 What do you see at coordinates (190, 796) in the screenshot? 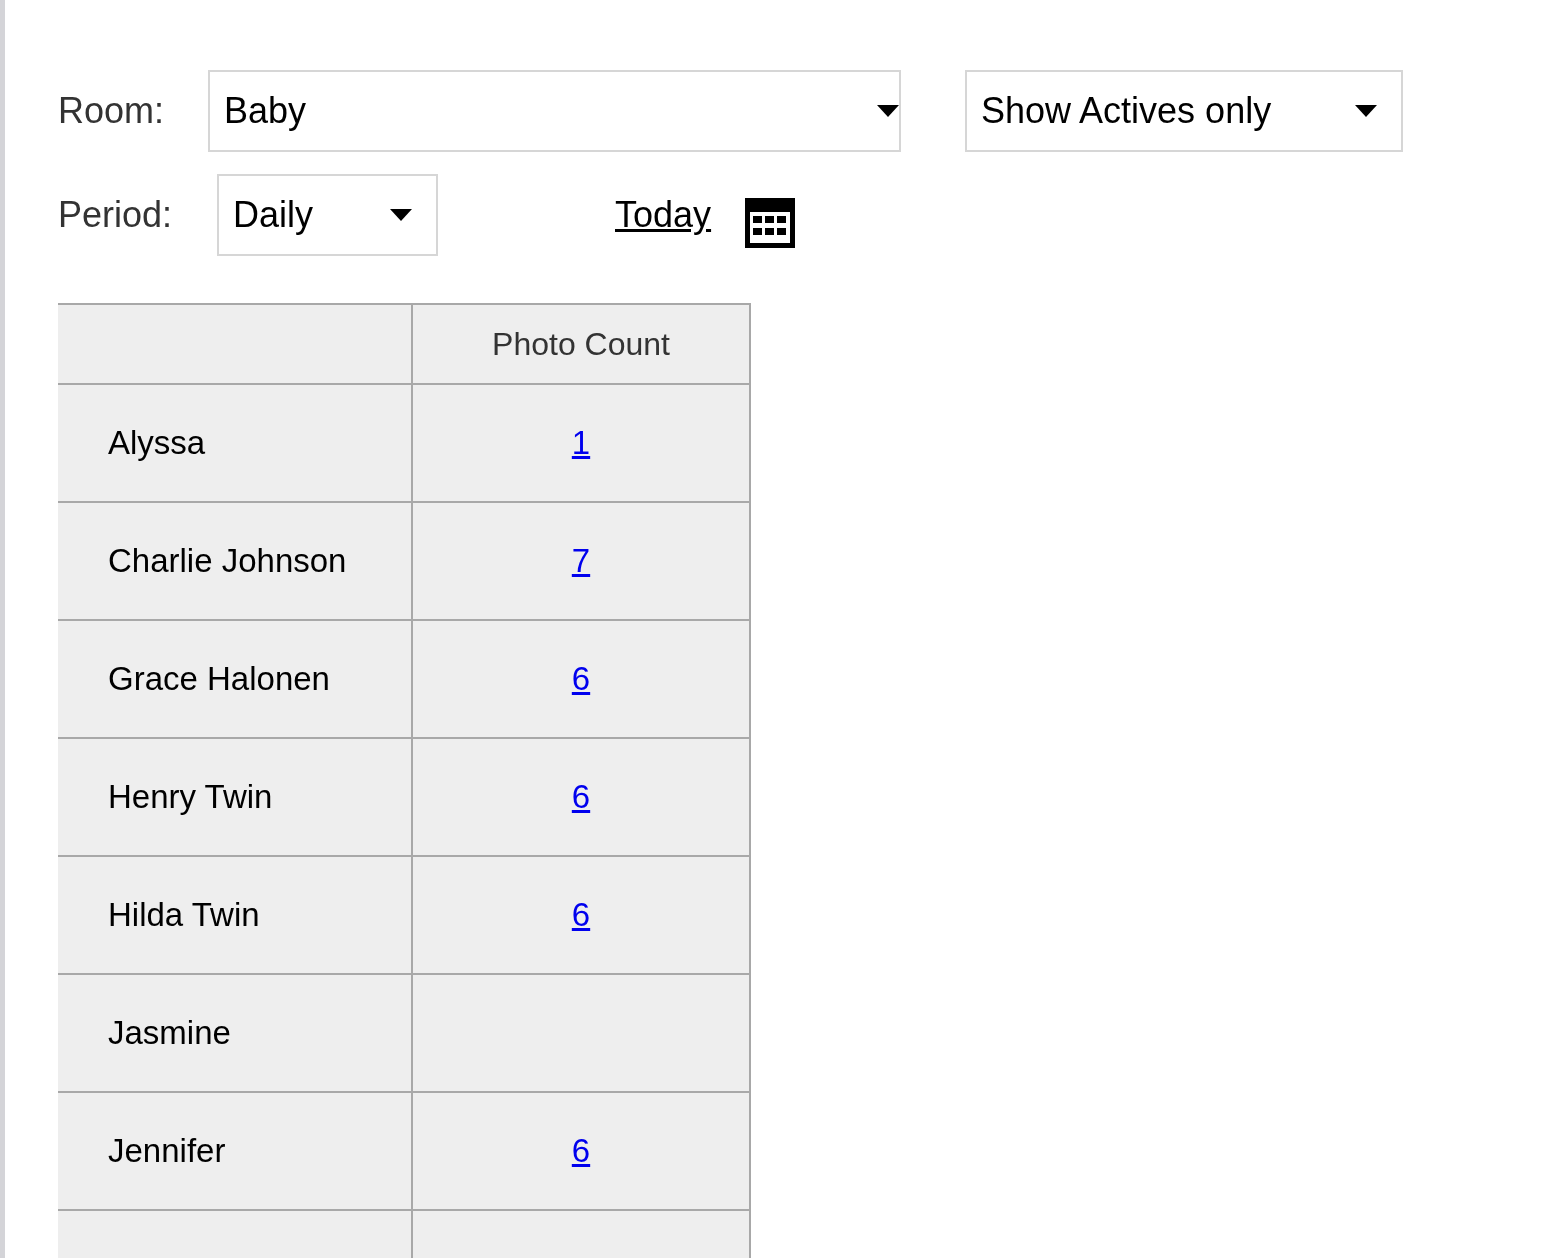
I see `child-name: Henry Twin` at bounding box center [190, 796].